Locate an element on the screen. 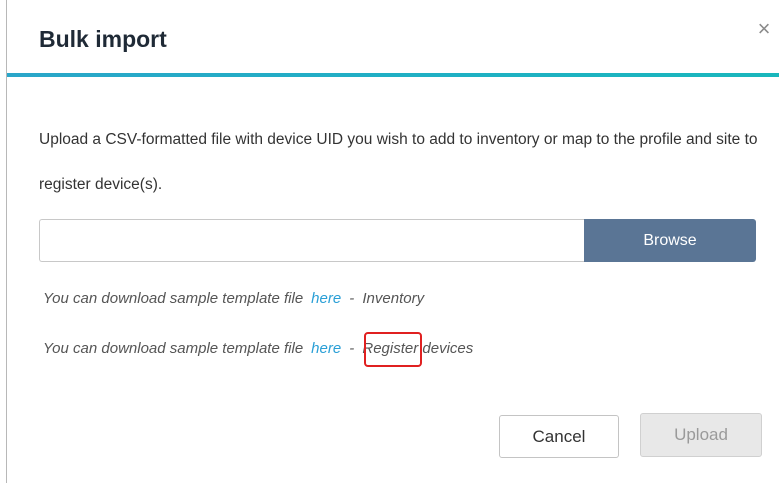  file-picker: Browse is located at coordinates (397, 240).